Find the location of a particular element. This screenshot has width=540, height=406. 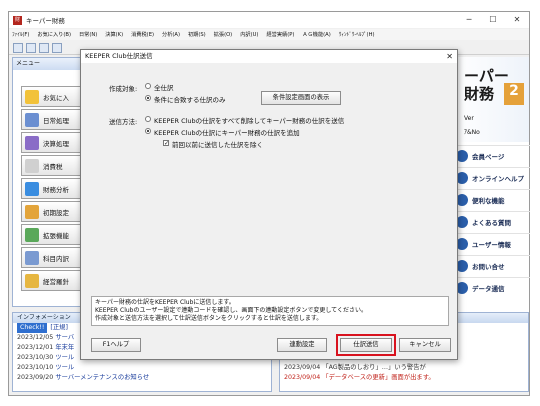

target-label: 作成対象: is located at coordinates (123, 89).